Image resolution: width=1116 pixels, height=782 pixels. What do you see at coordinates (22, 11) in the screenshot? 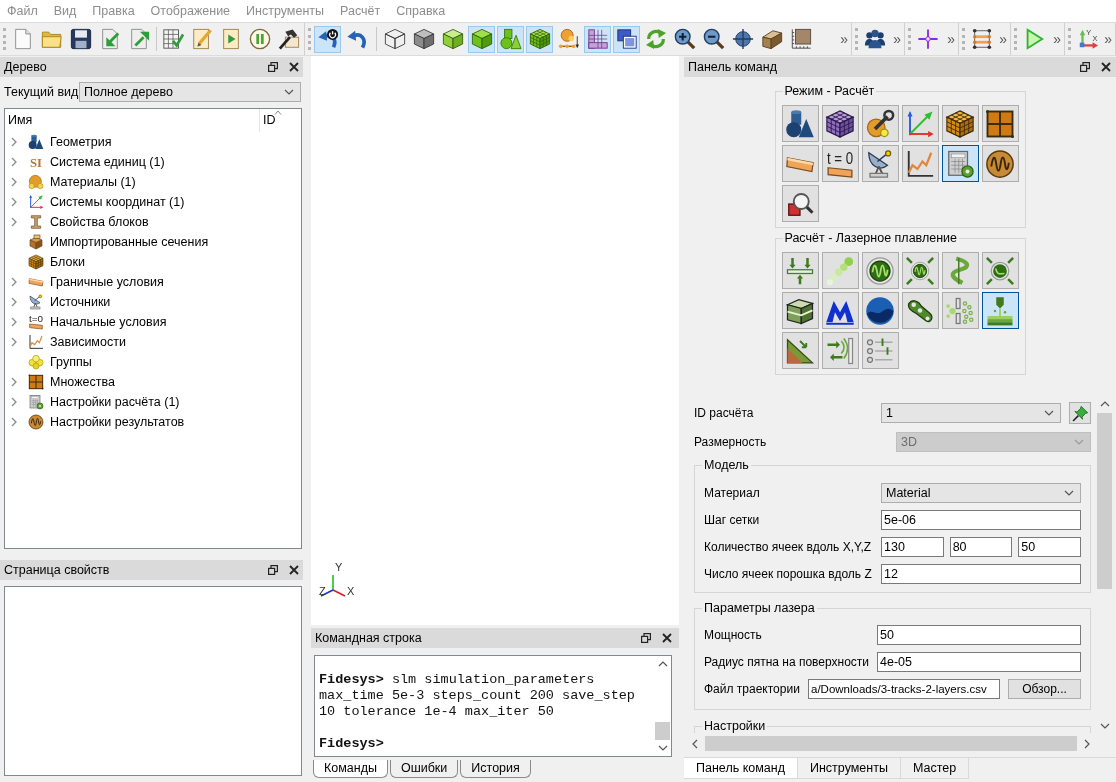
I see `menu-item: Файл` at bounding box center [22, 11].